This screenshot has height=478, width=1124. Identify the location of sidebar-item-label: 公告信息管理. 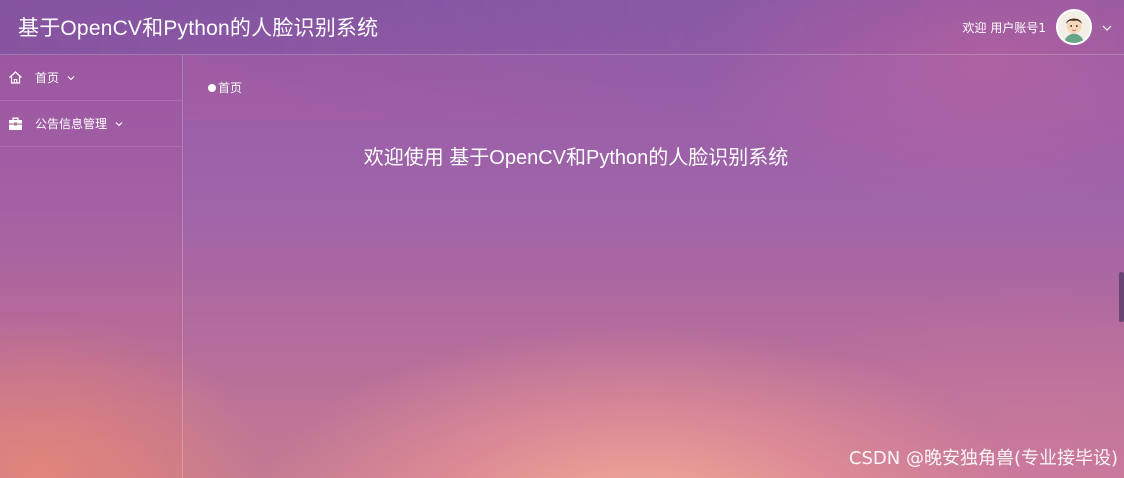
(71, 124).